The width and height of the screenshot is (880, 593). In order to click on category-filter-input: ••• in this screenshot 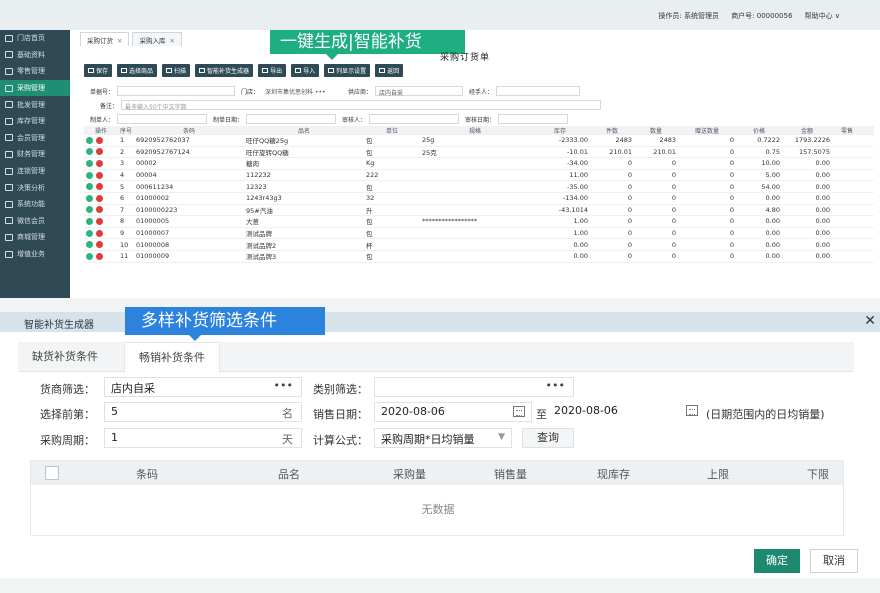, I will do `click(474, 387)`.